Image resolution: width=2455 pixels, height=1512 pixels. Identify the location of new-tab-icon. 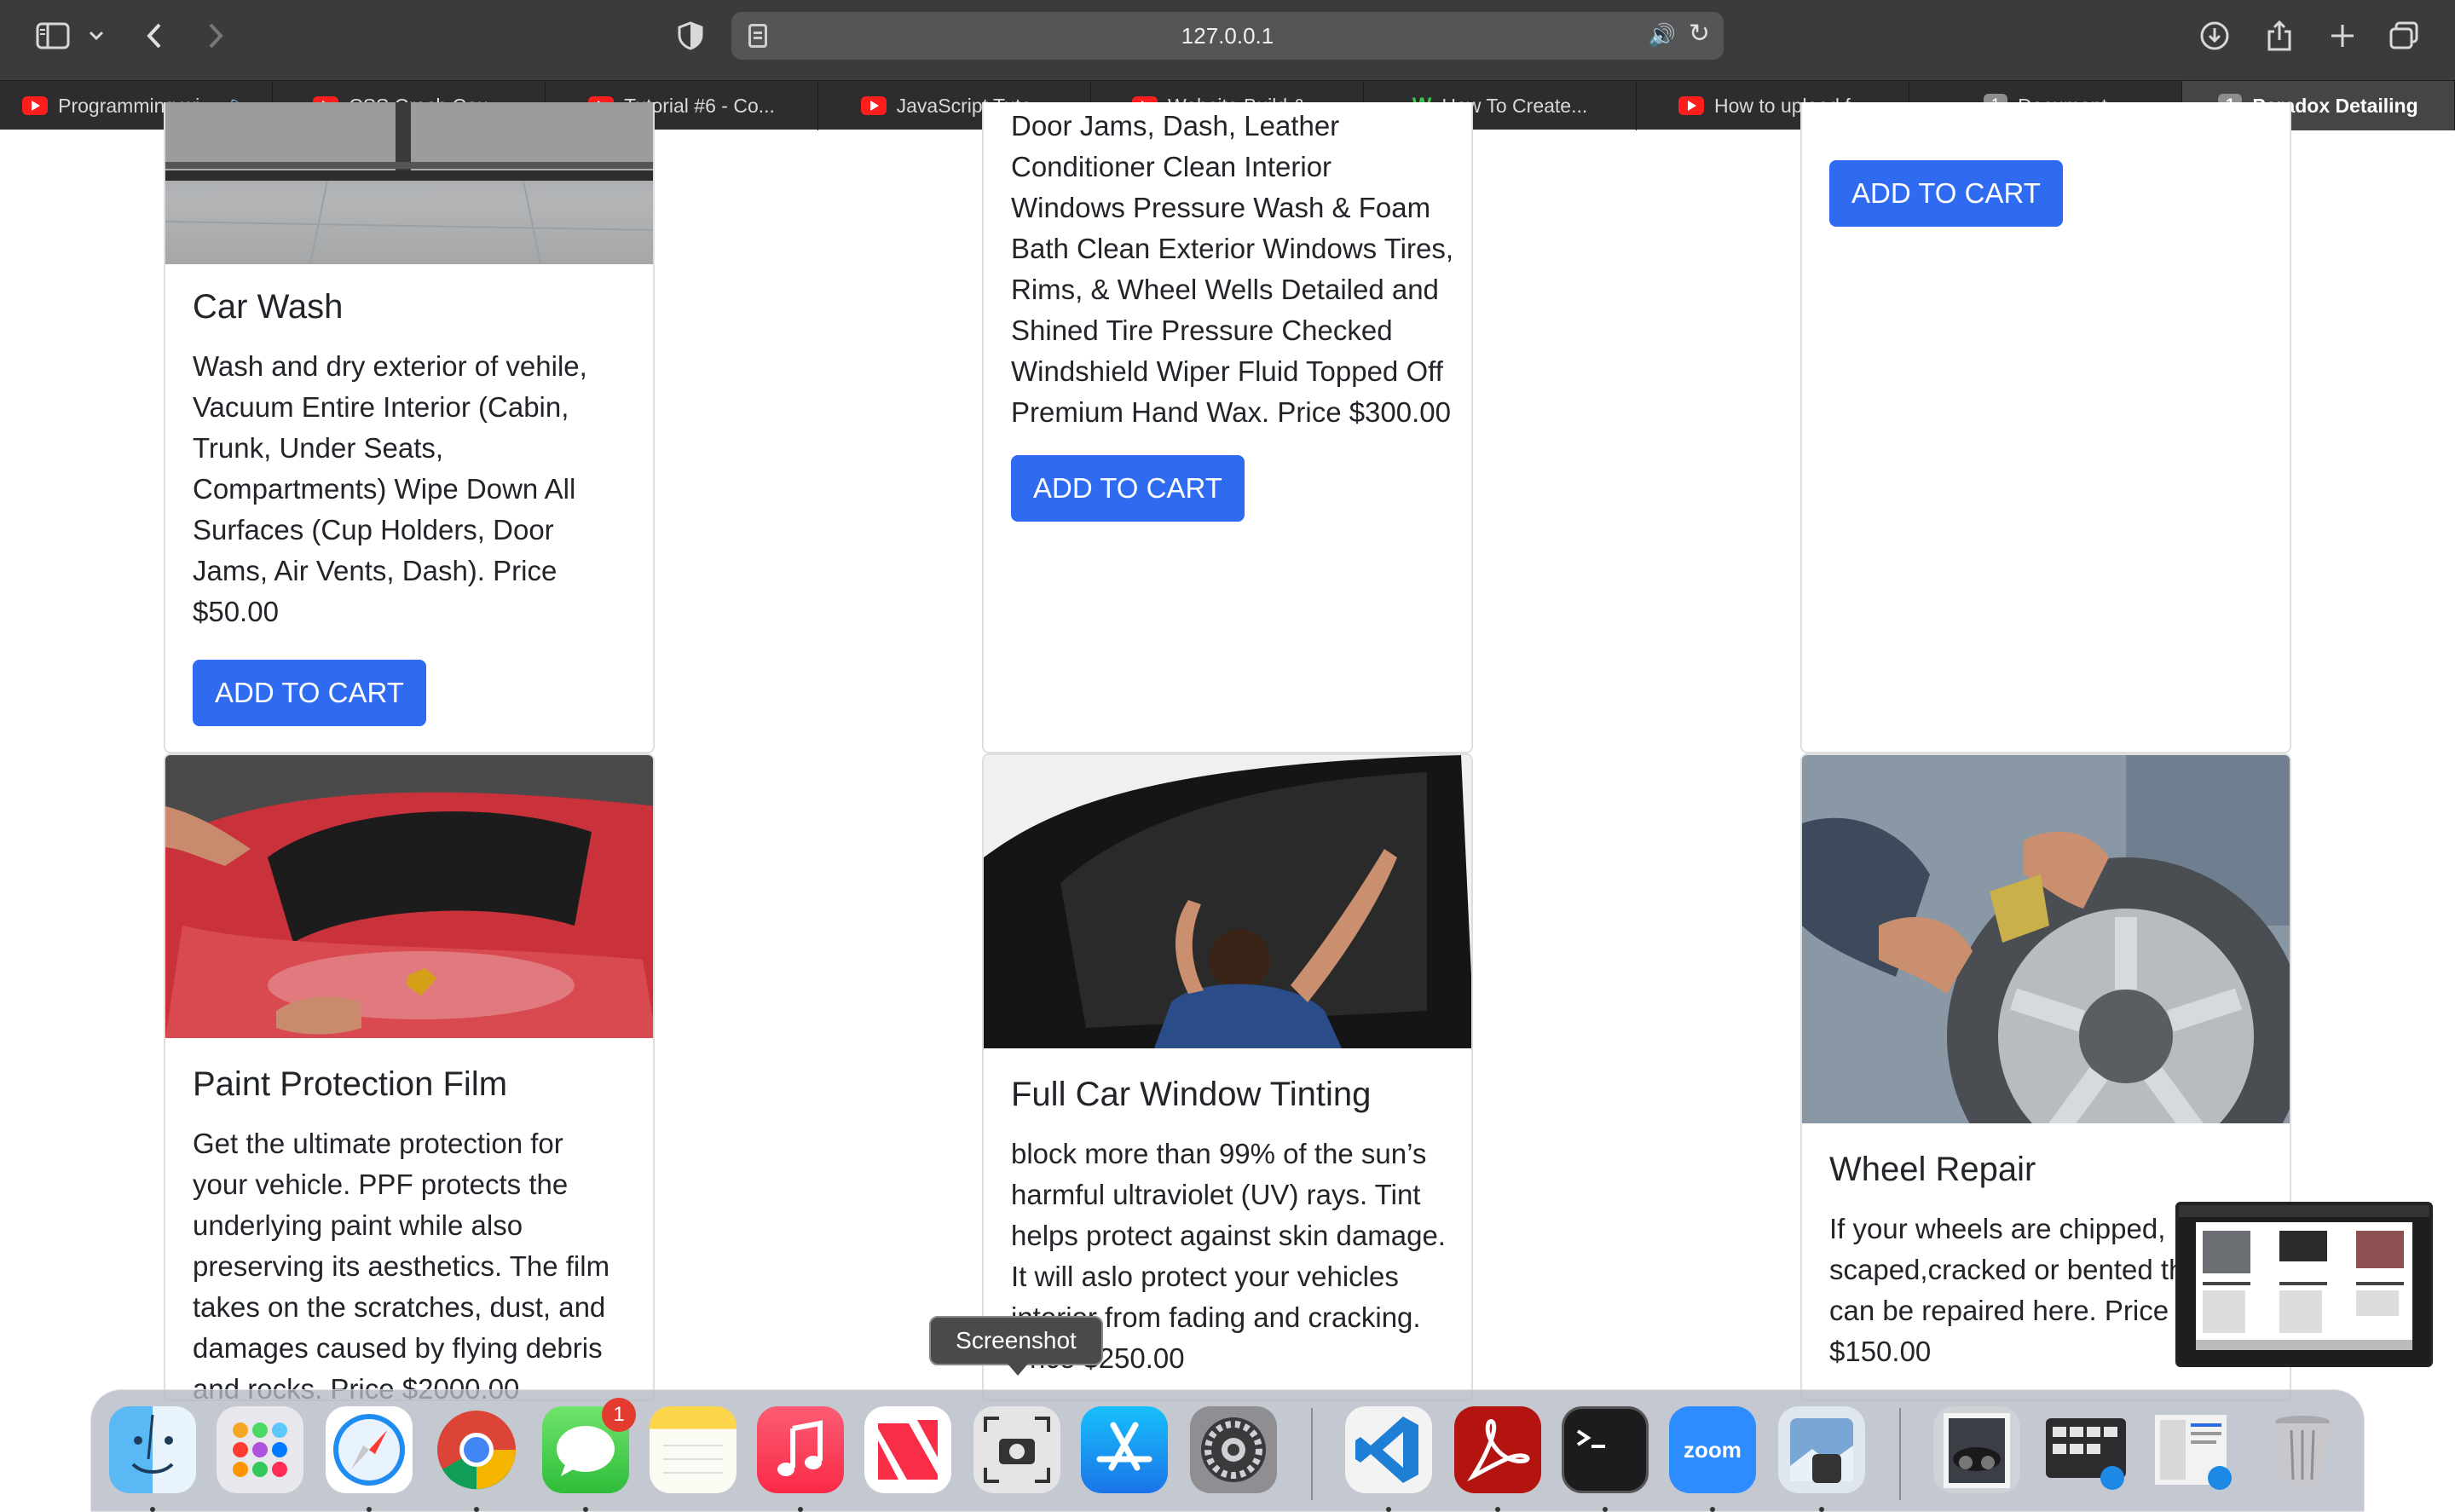
(2342, 36).